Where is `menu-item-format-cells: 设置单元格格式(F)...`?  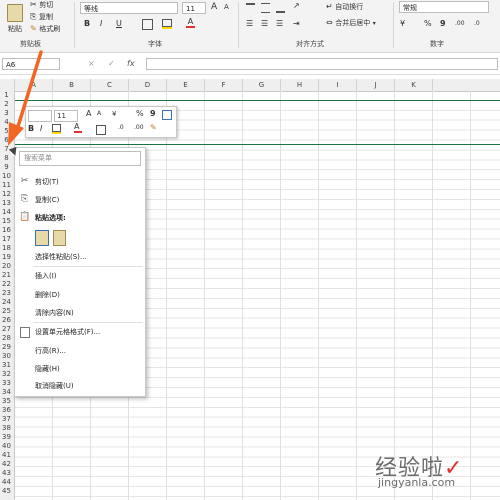 menu-item-format-cells: 设置单元格格式(F)... is located at coordinates (80, 332).